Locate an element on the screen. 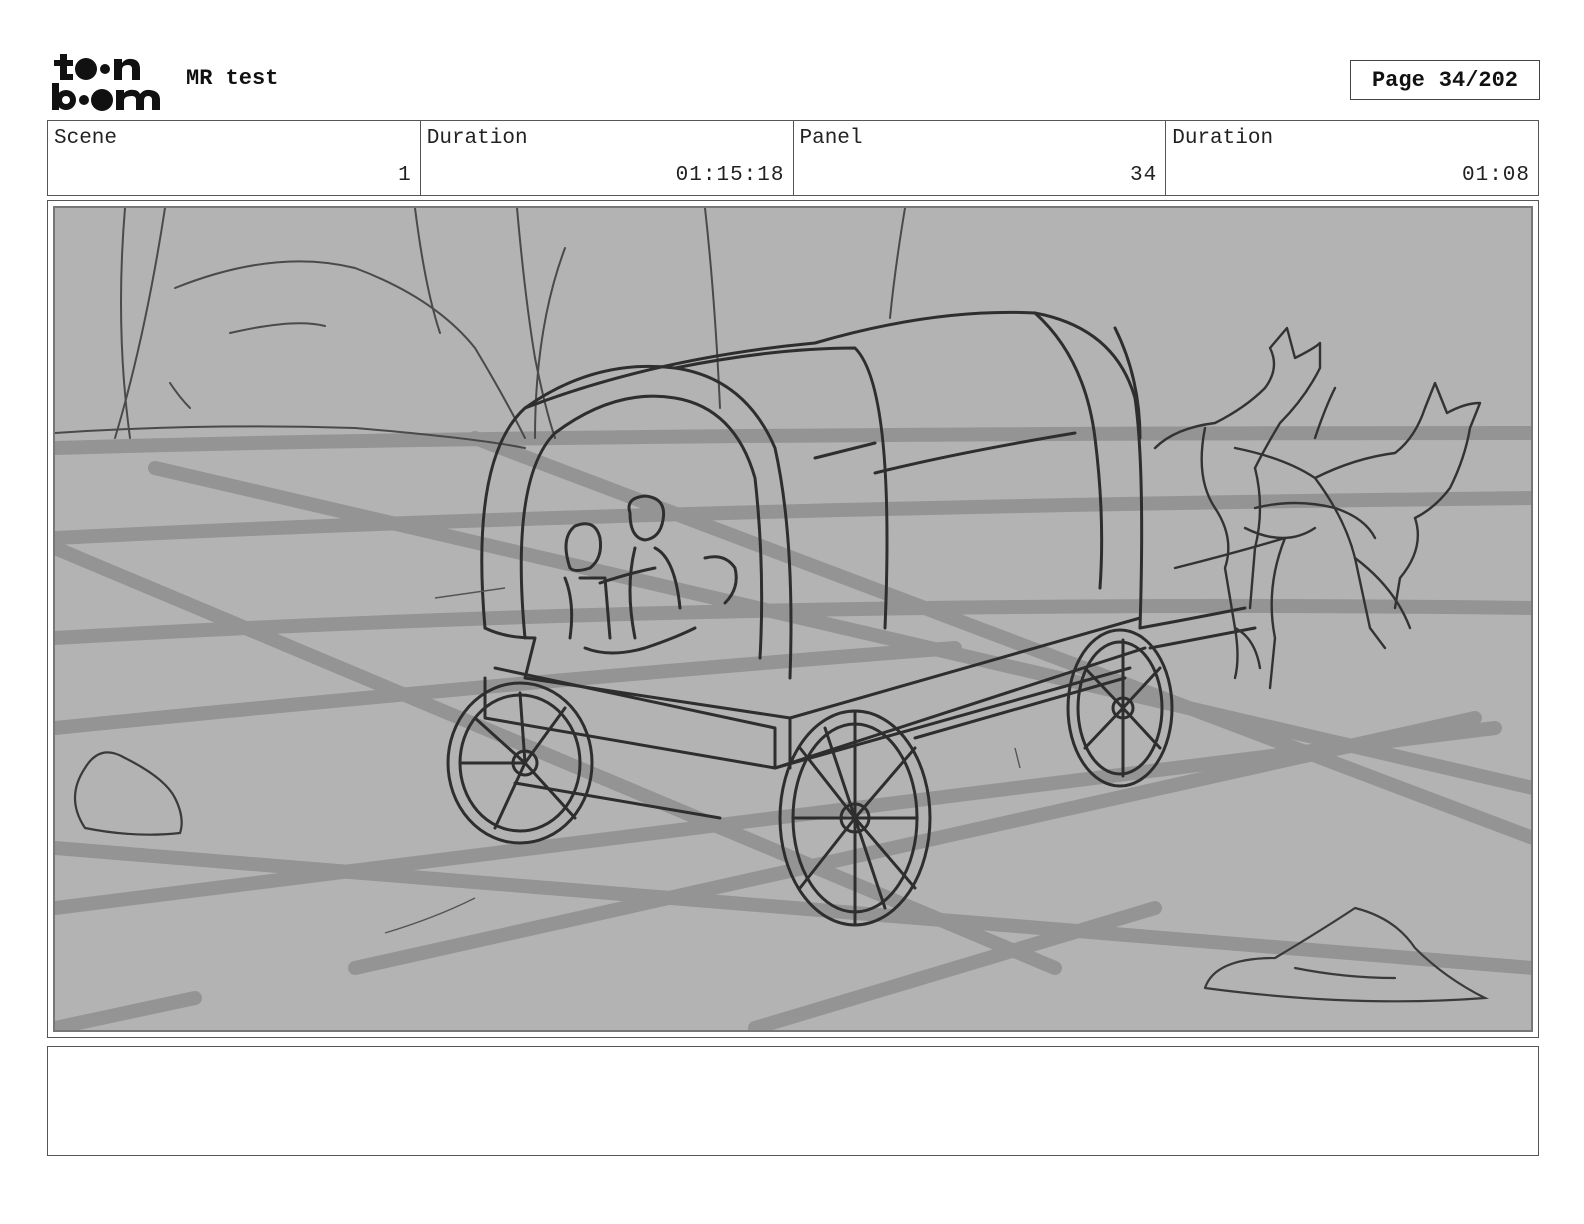 This screenshot has width=1584, height=1224. toon-boom-logo: toon boom is located at coordinates (108, 81).